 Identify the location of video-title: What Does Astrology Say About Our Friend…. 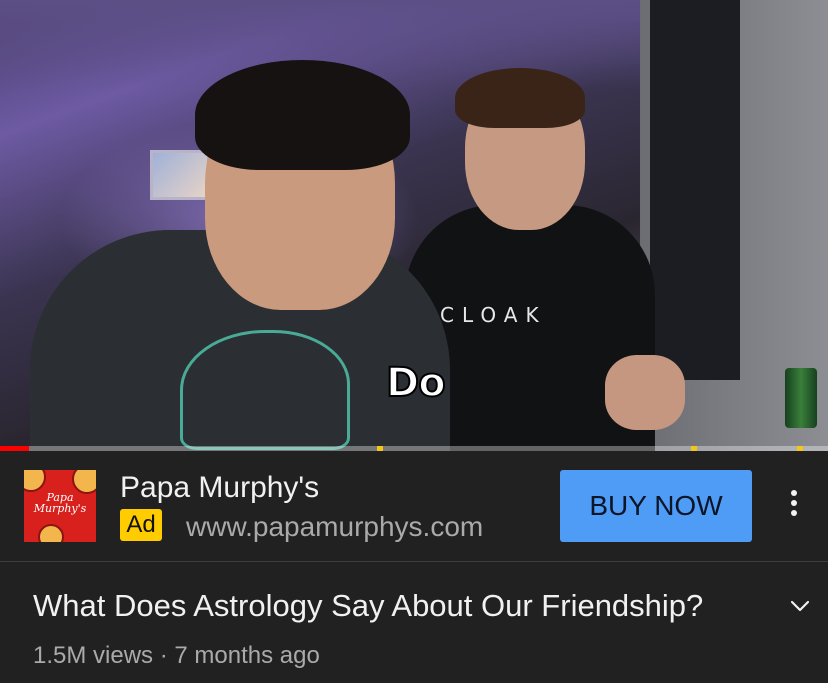
(368, 606).